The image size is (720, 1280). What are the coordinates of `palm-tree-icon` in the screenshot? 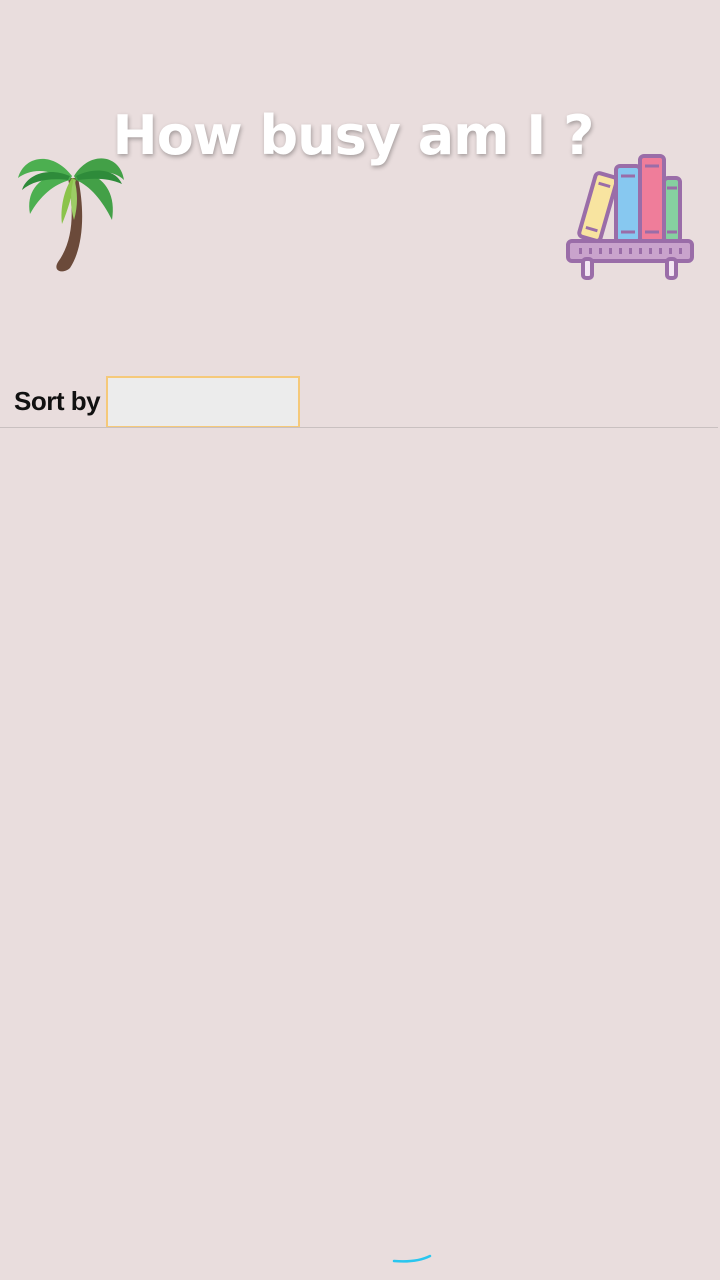 It's located at (71, 215).